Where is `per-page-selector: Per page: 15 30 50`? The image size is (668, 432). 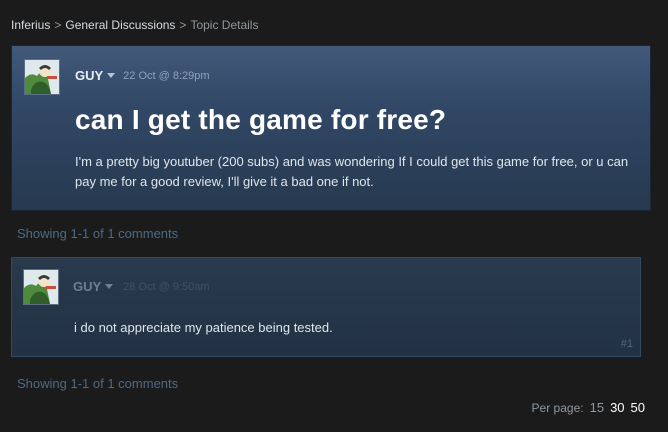
per-page-selector: Per page: 15 30 50 is located at coordinates (588, 407).